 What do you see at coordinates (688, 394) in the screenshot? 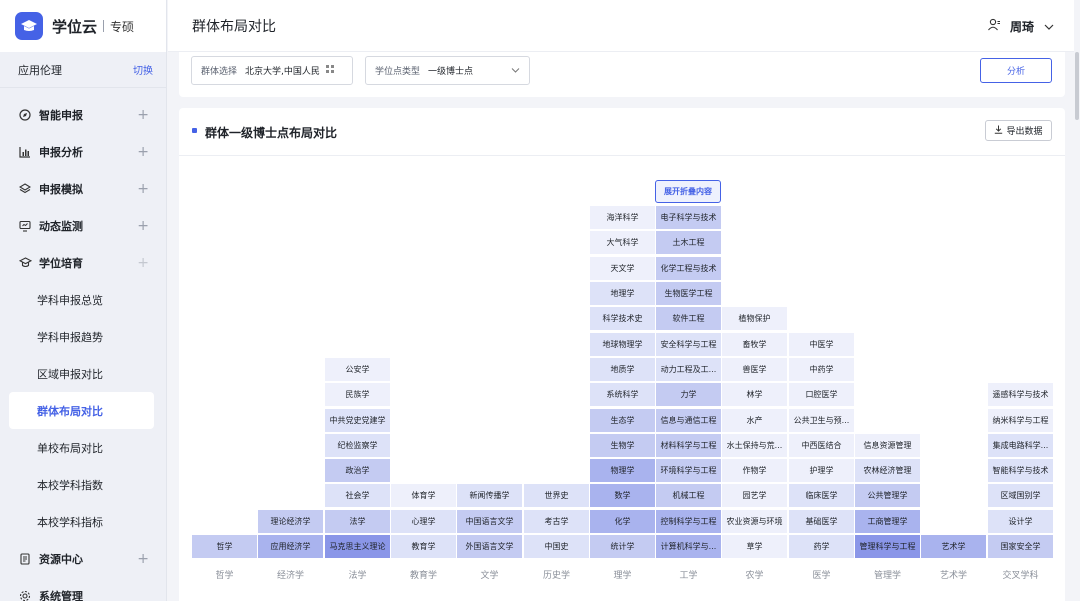
I see `discipline-cell: 力学` at bounding box center [688, 394].